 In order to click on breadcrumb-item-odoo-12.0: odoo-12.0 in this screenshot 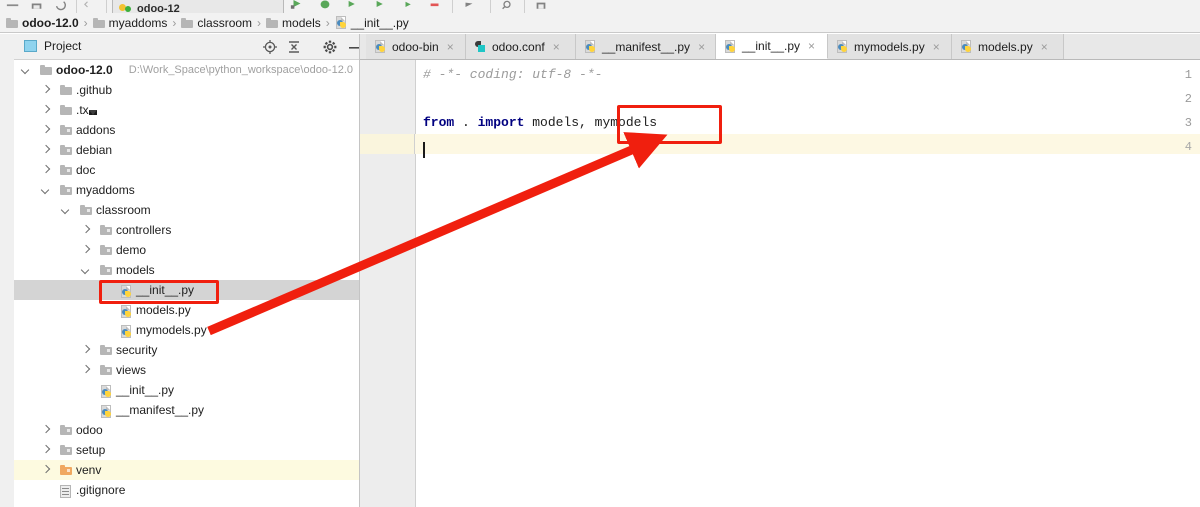, I will do `click(42, 23)`.